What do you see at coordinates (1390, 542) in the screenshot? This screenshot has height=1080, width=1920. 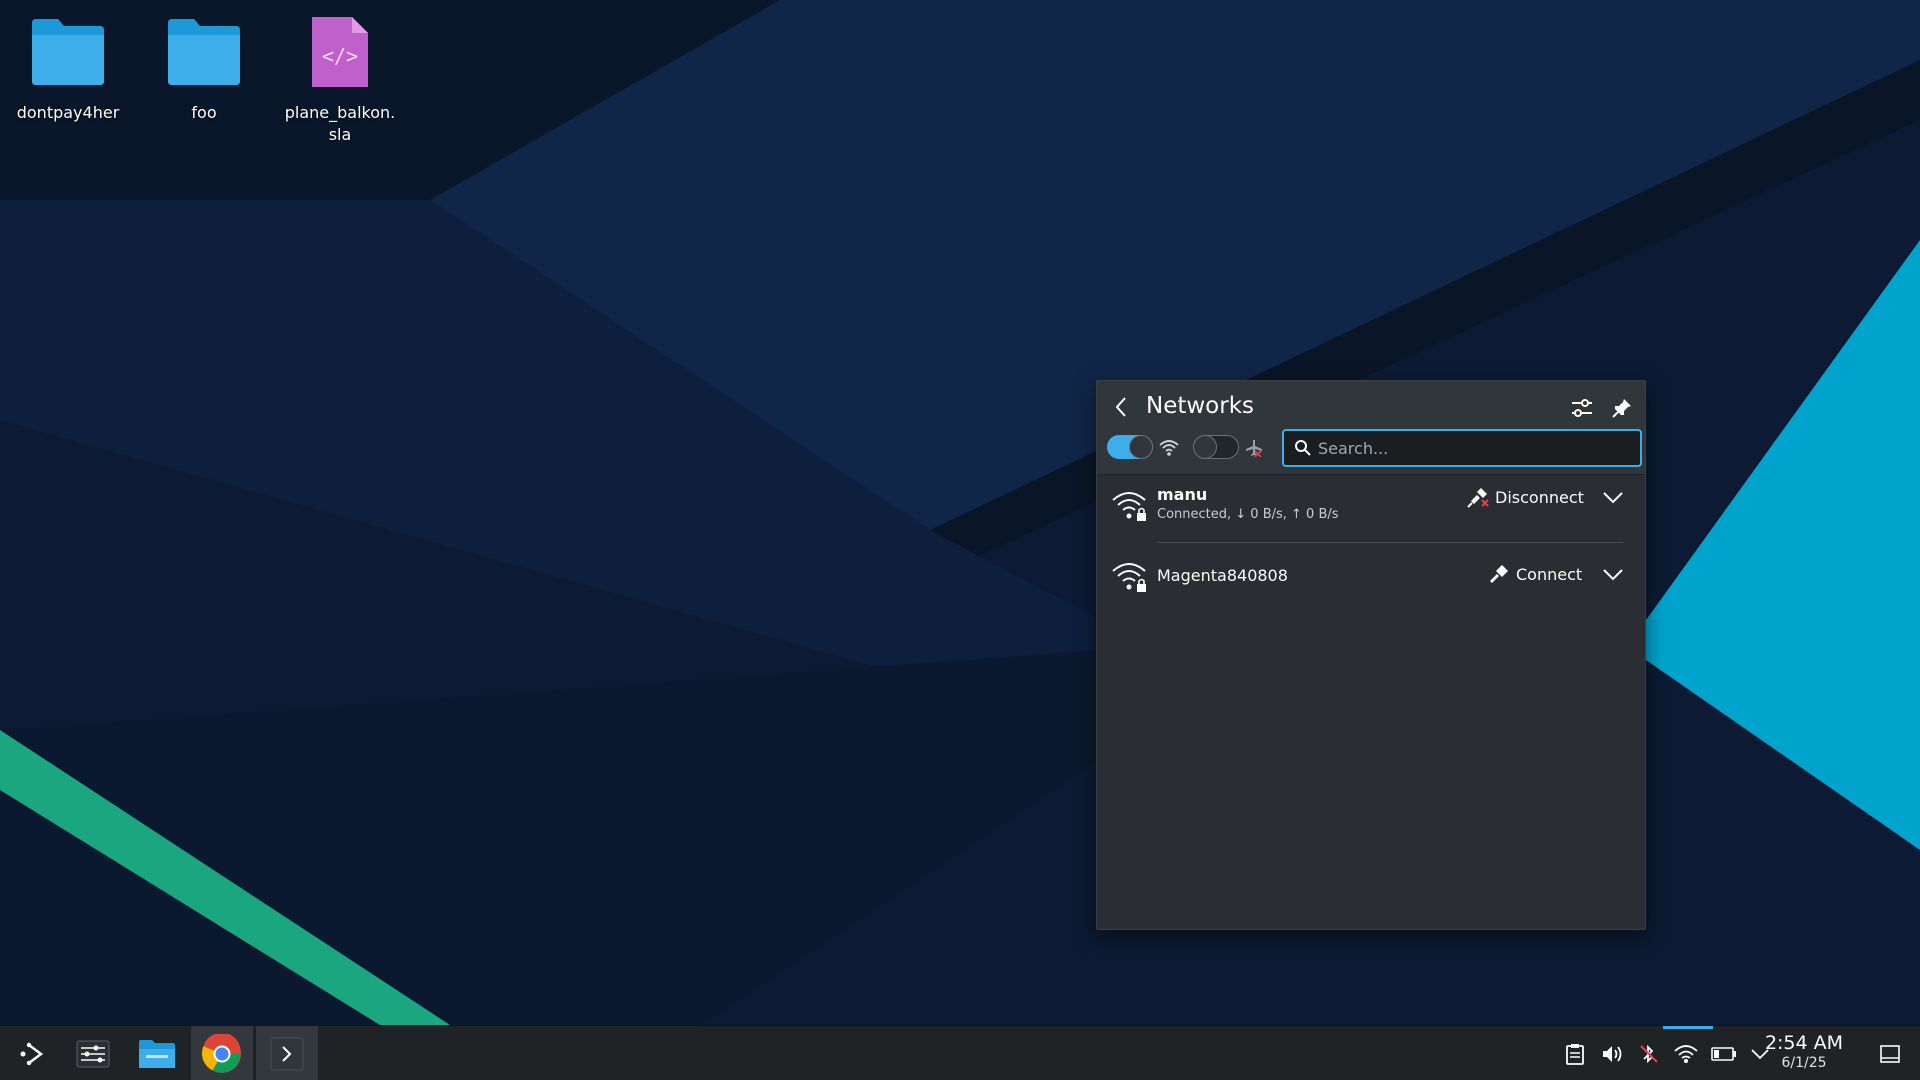 I see `list-divider` at bounding box center [1390, 542].